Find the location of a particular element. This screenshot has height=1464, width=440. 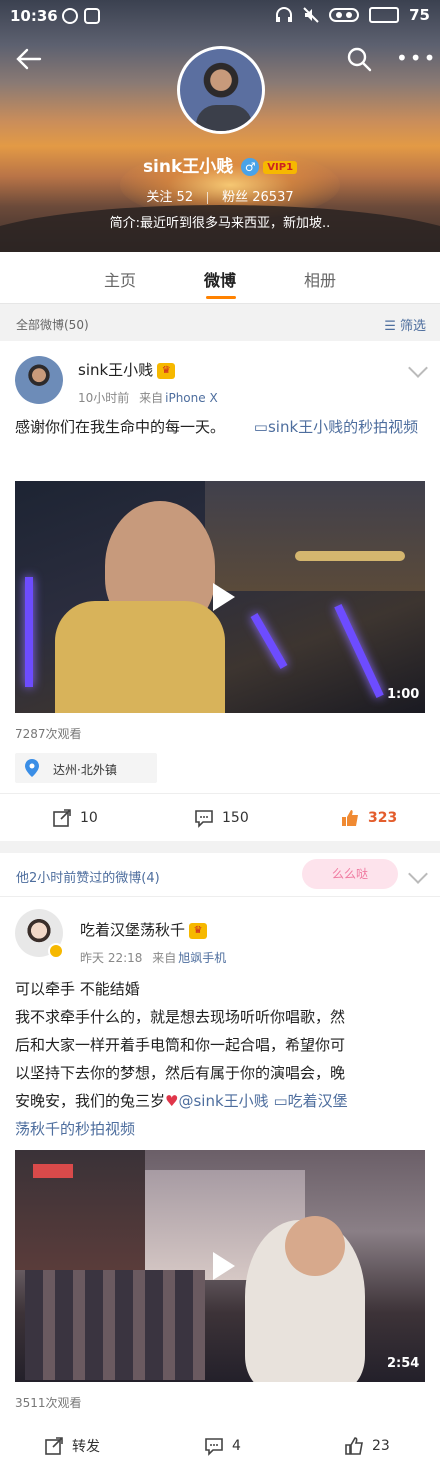

post-author-row: 吃着汉堡荡秋千 ♛ is located at coordinates (144, 929).